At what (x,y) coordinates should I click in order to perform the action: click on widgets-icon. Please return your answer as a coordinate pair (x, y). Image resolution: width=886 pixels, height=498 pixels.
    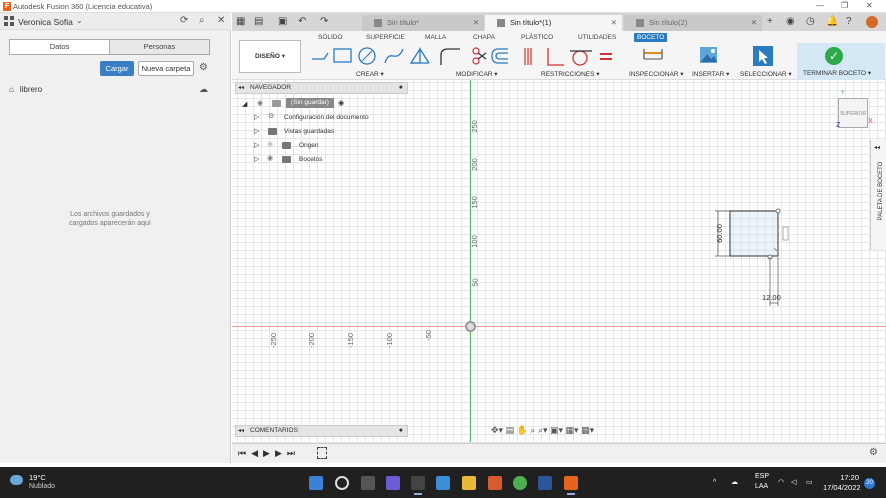
    Looking at the image, I should click on (443, 483).